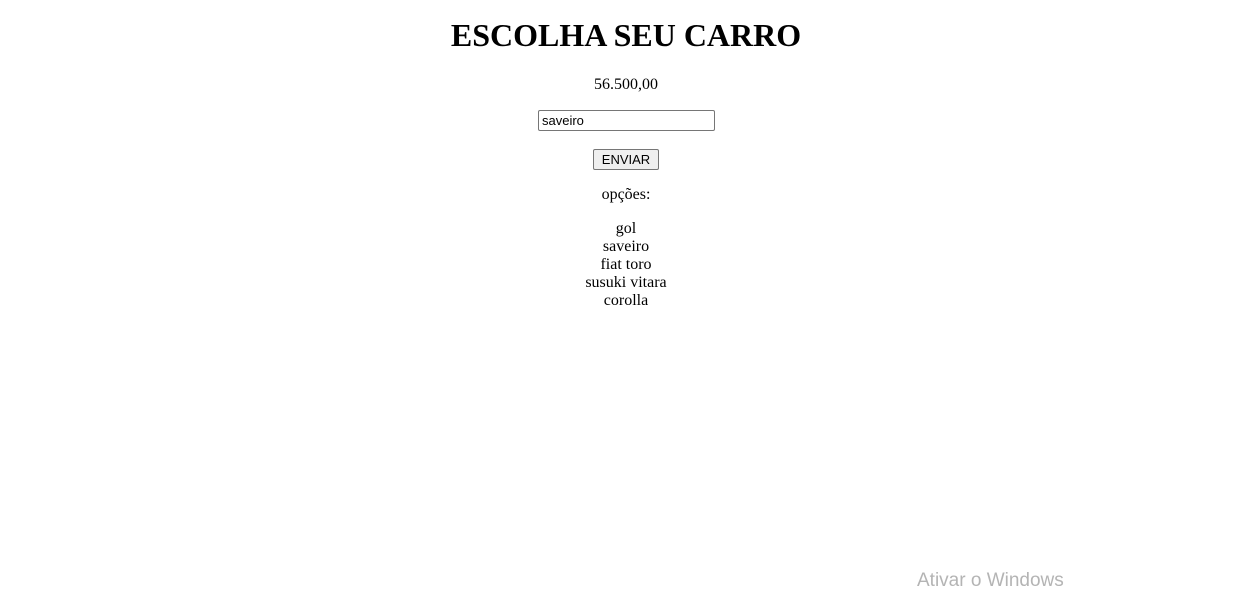 The width and height of the screenshot is (1259, 595). What do you see at coordinates (626, 194) in the screenshot?
I see `options-label: opções:` at bounding box center [626, 194].